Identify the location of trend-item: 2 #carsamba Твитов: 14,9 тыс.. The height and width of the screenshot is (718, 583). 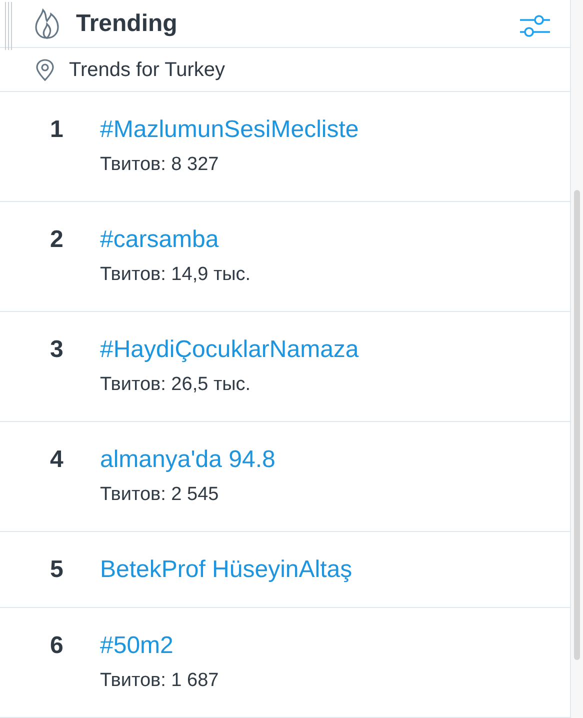
(285, 257).